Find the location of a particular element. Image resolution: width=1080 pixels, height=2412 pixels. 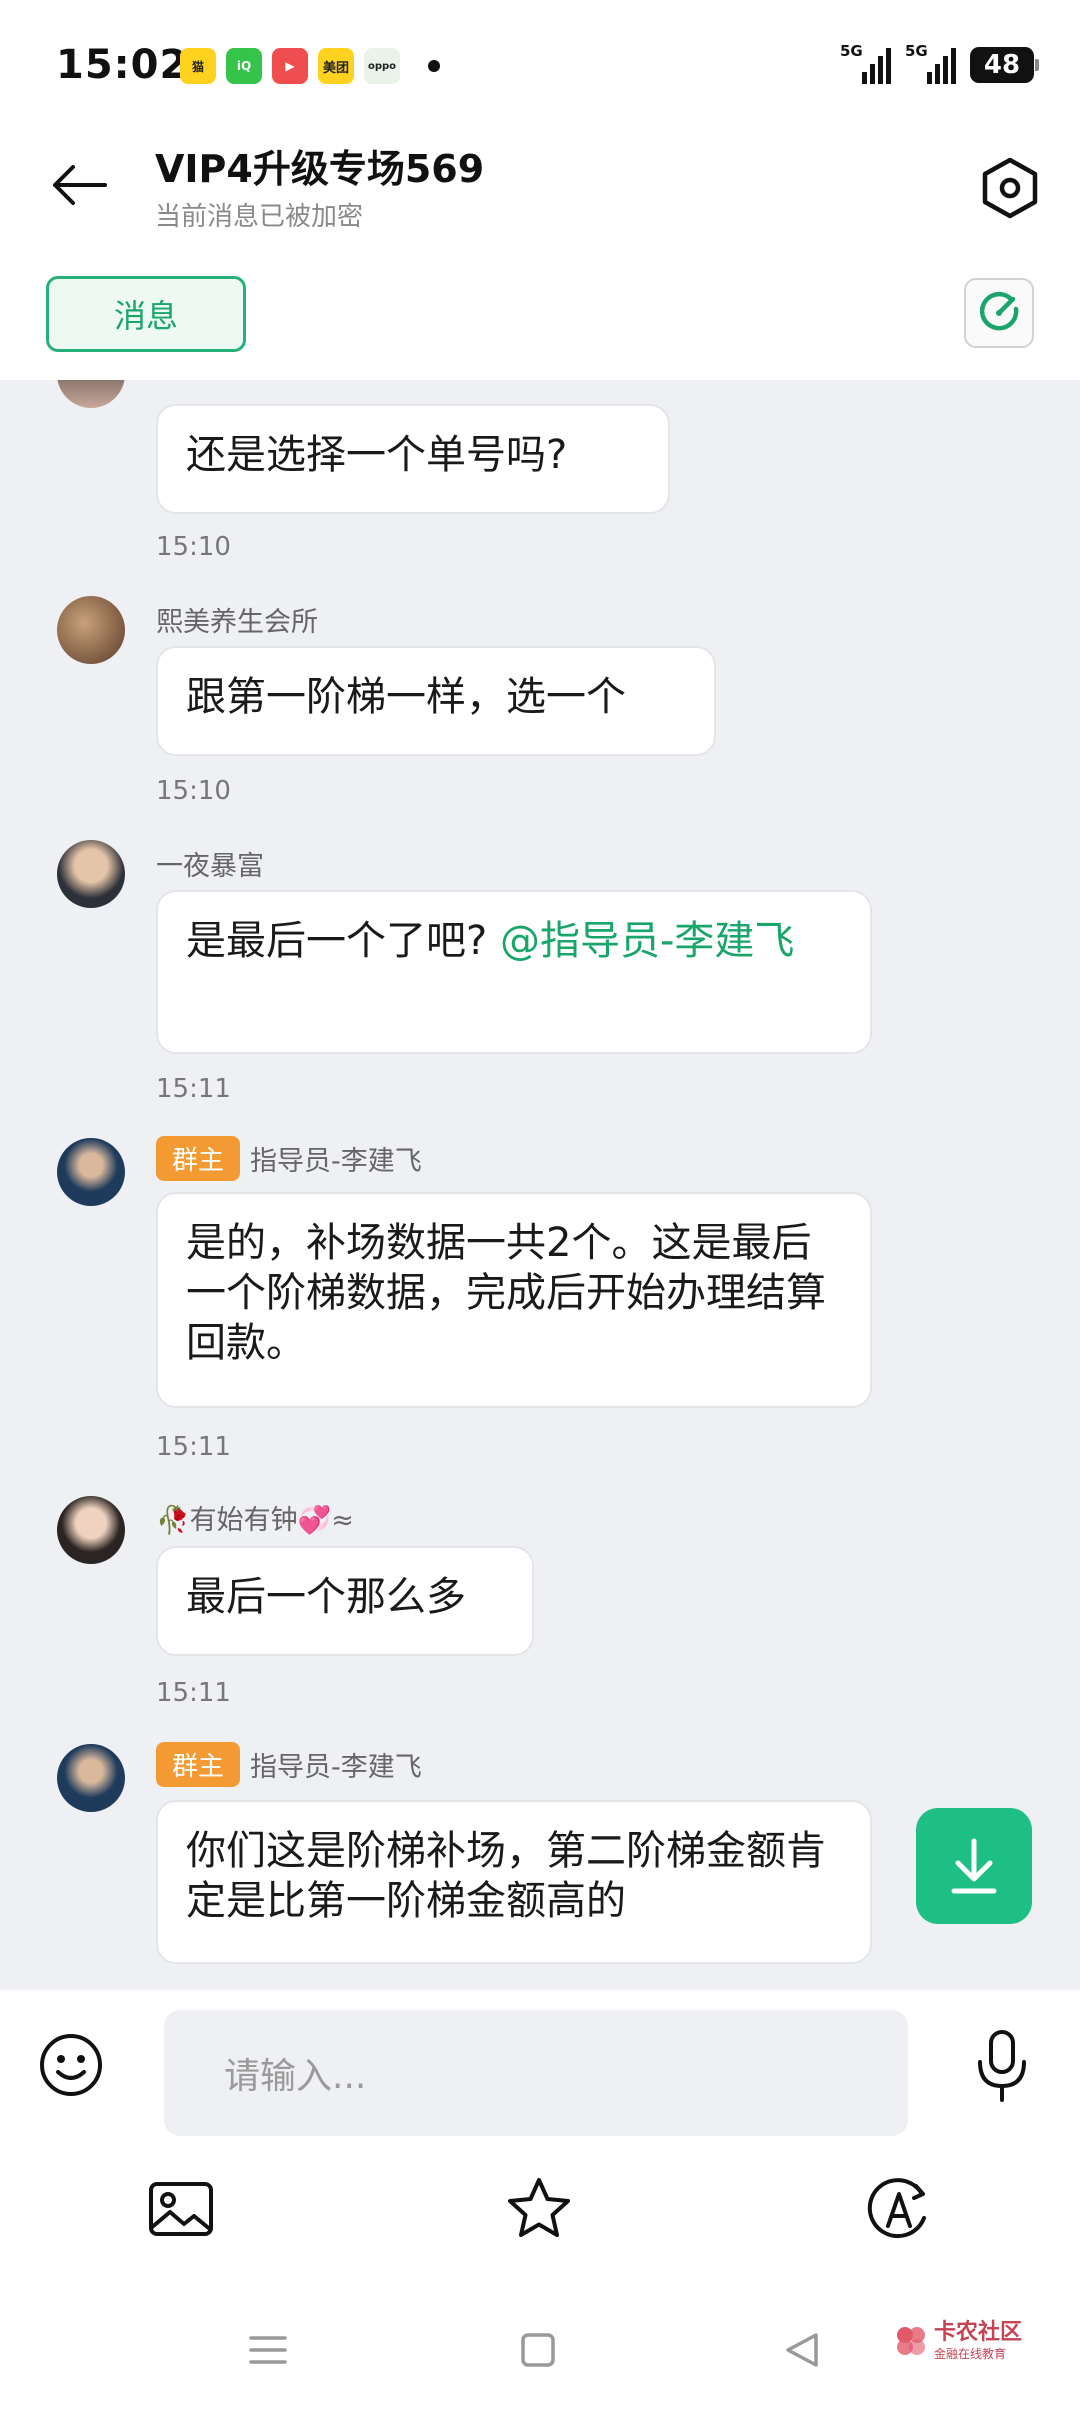

star-icon is located at coordinates (539, 2207).